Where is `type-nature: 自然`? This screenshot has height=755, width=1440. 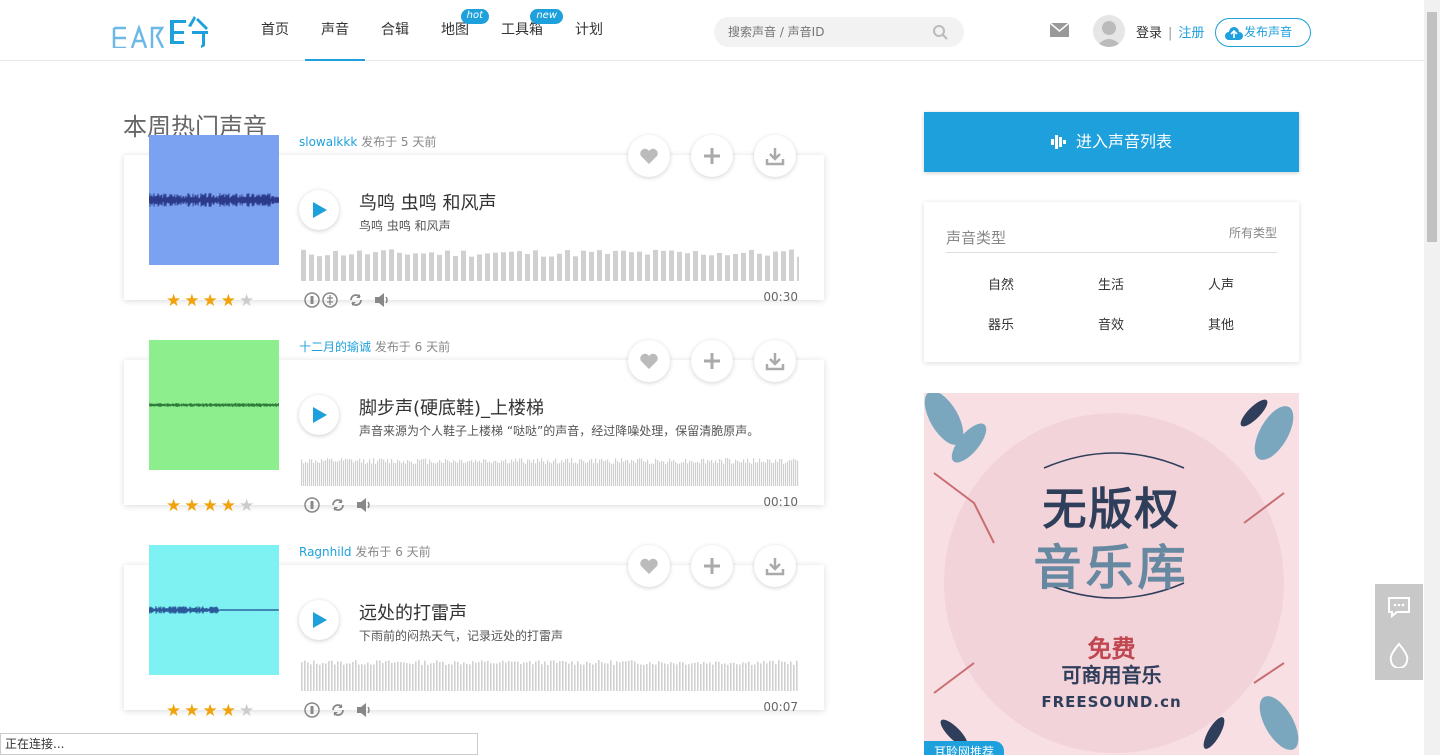 type-nature: 自然 is located at coordinates (1001, 283).